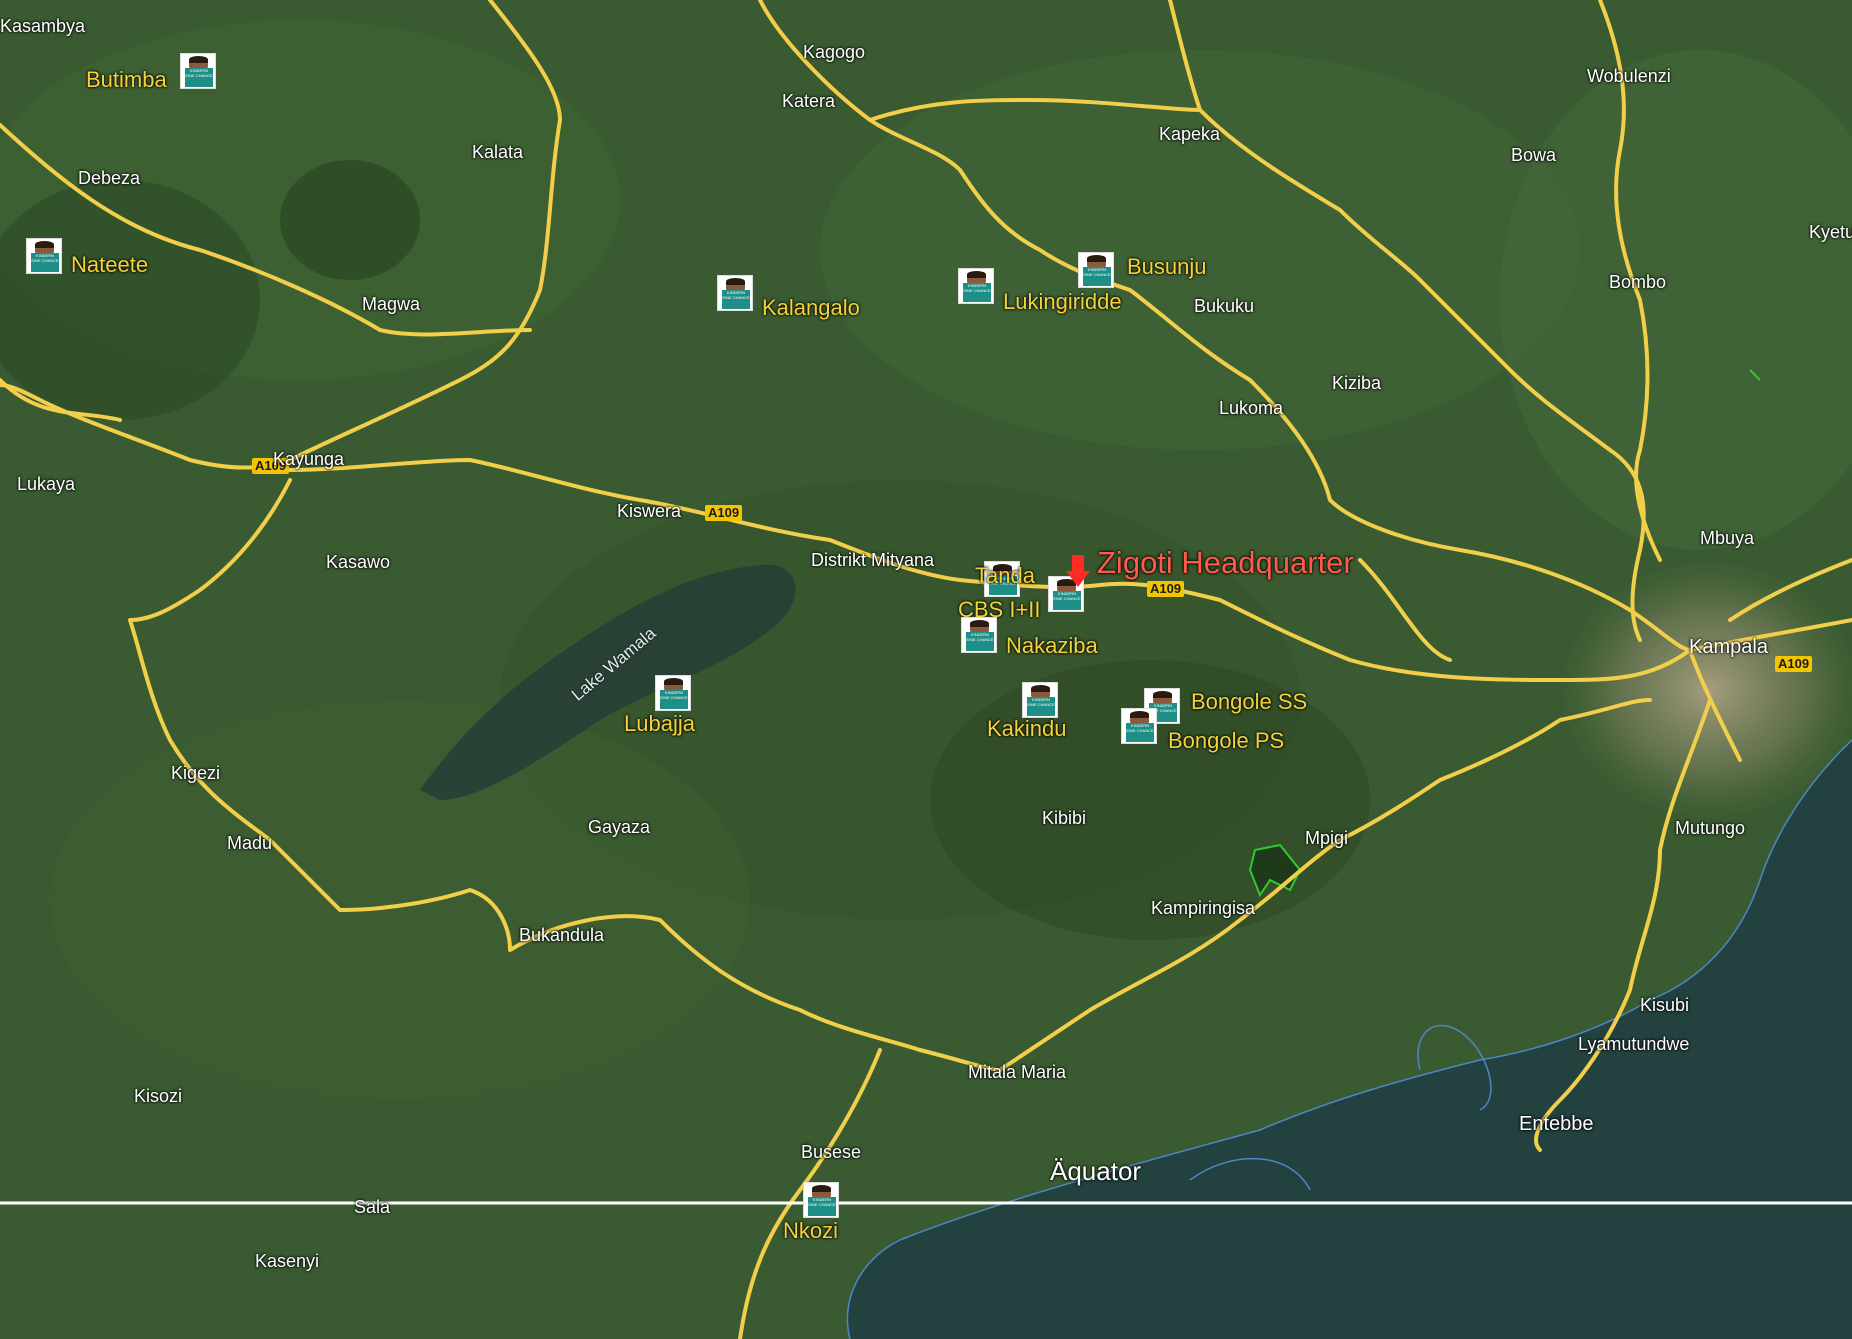 The height and width of the screenshot is (1339, 1852). What do you see at coordinates (1251, 408) in the screenshot?
I see `town-label: Lukoma` at bounding box center [1251, 408].